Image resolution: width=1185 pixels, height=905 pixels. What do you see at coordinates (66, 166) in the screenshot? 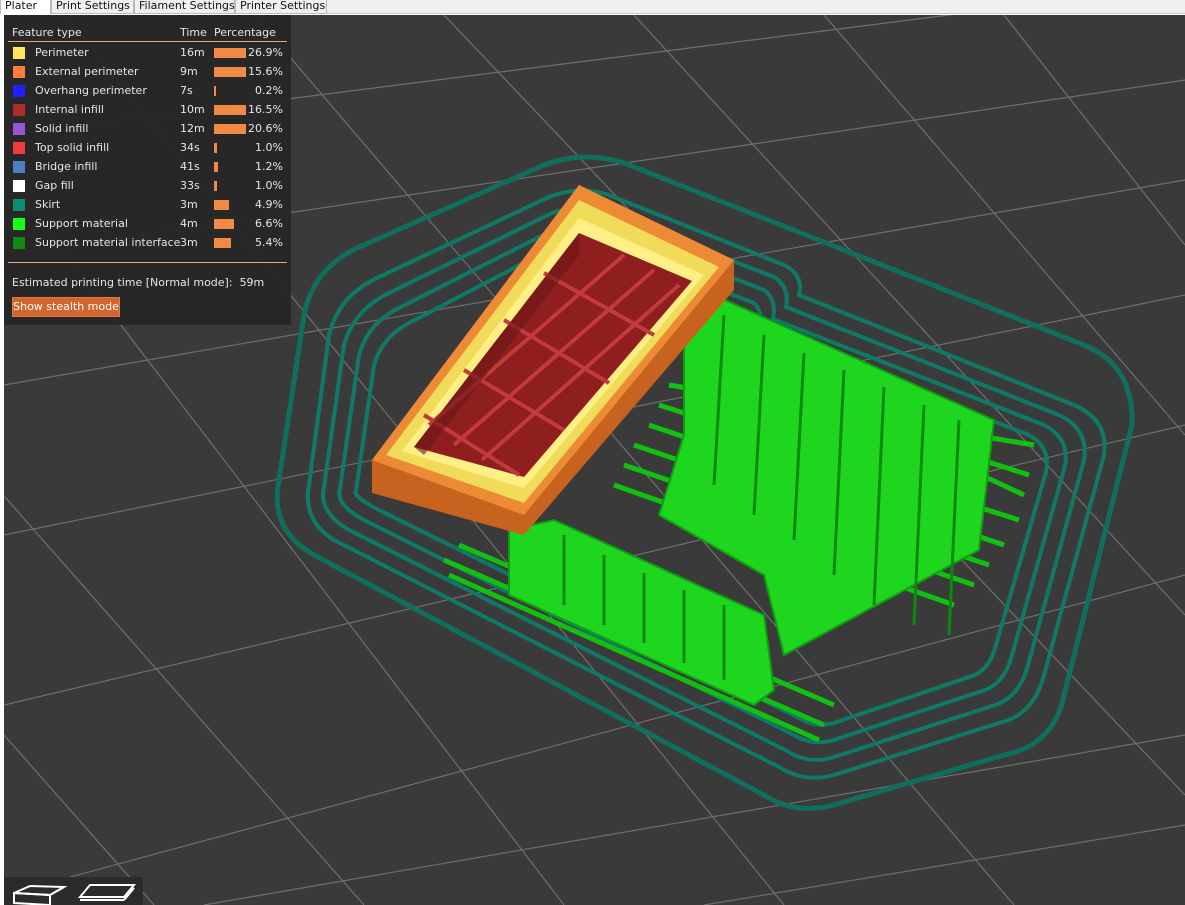
I see `feature-name: Bridge infill` at bounding box center [66, 166].